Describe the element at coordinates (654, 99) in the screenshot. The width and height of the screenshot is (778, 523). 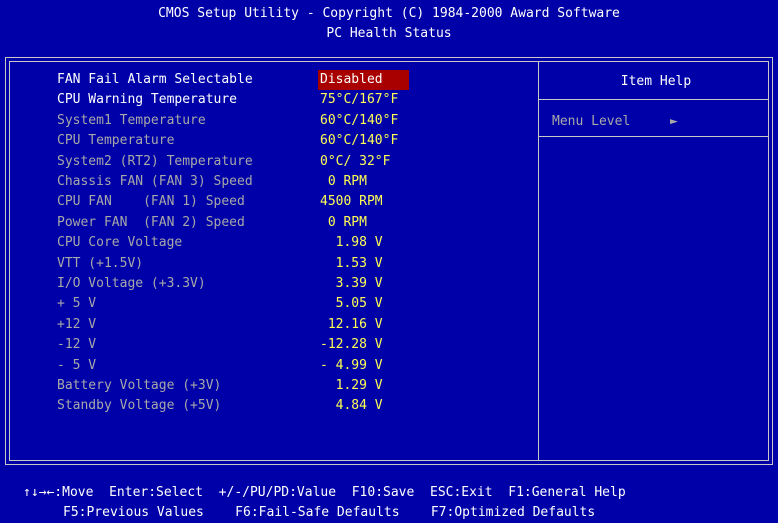
I see `help-separator` at that location.